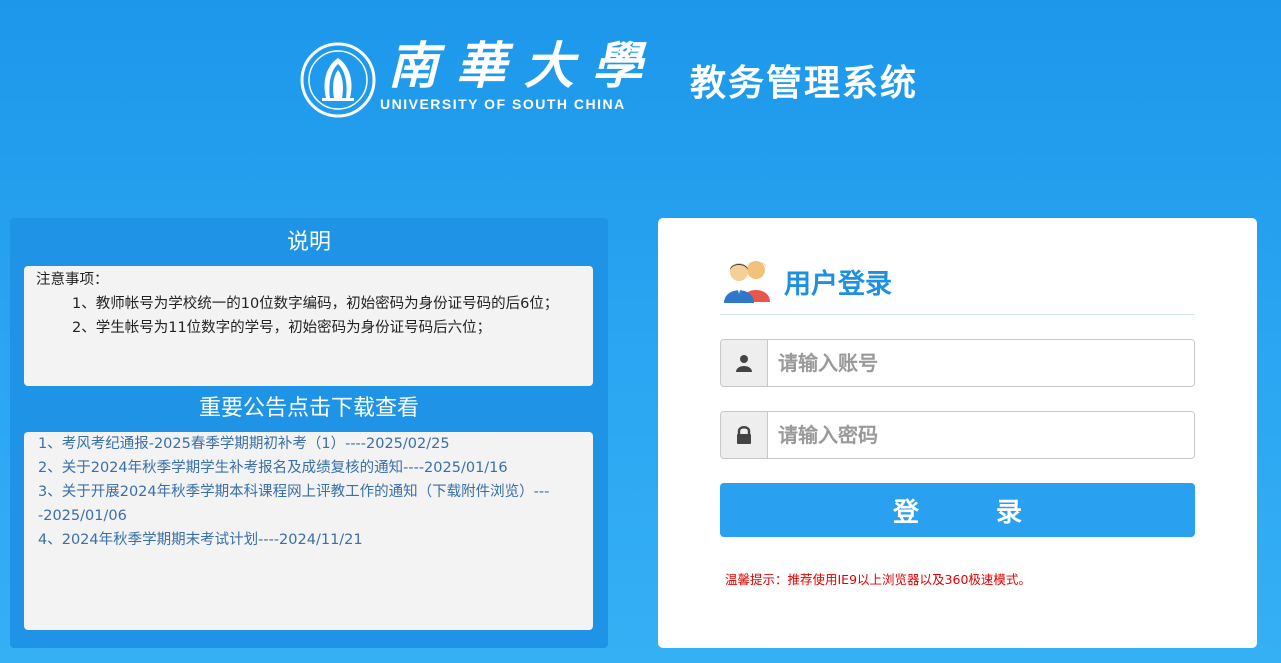  Describe the element at coordinates (72, 280) in the screenshot. I see `instructions-line: 注意事项：` at that location.